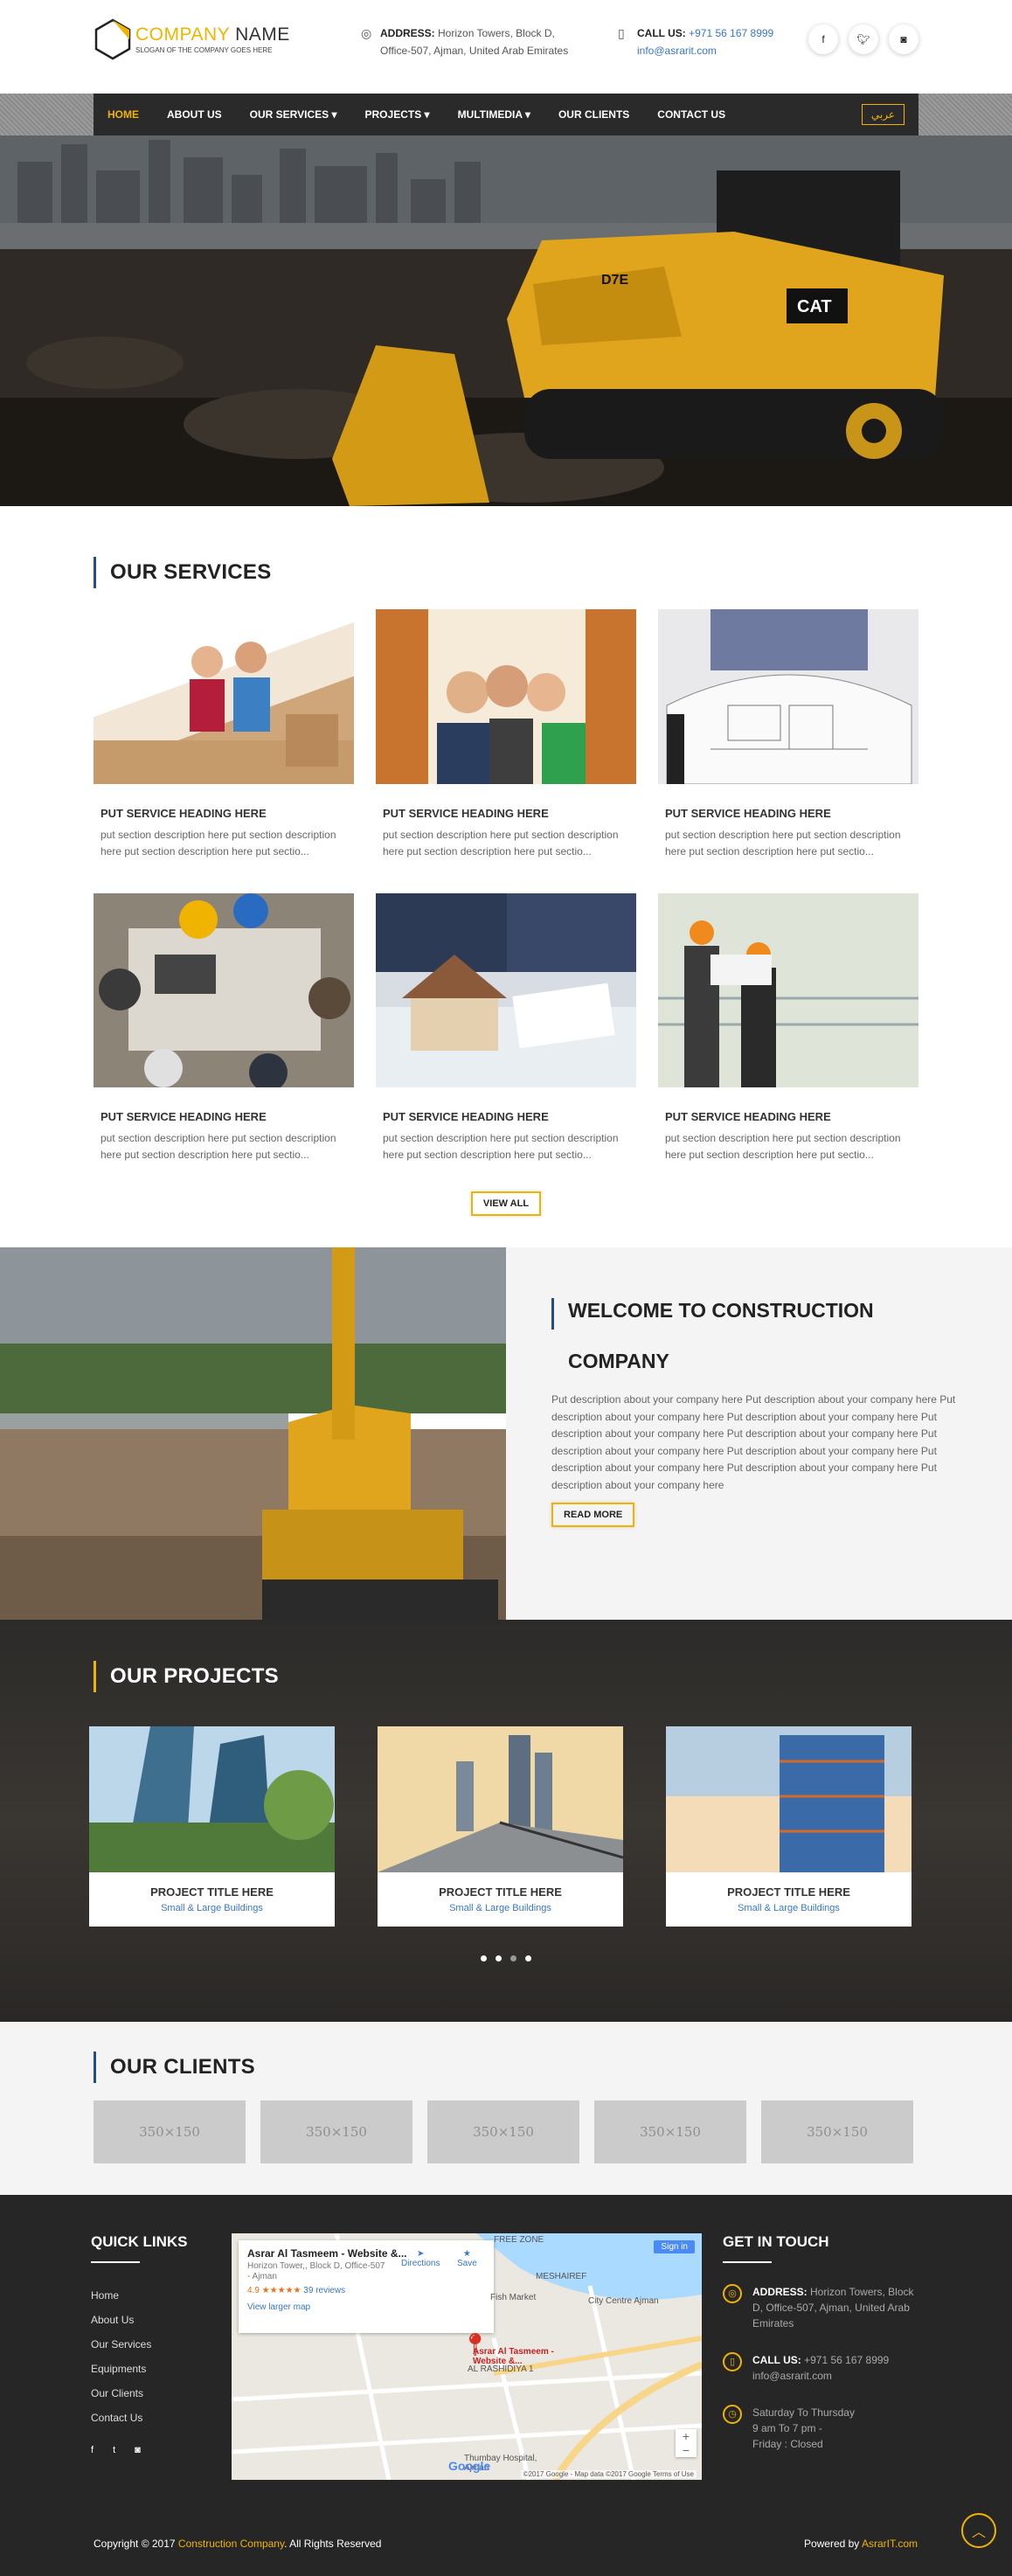 The width and height of the screenshot is (1012, 2576). I want to click on footer-link-services: Our Services, so click(139, 2344).